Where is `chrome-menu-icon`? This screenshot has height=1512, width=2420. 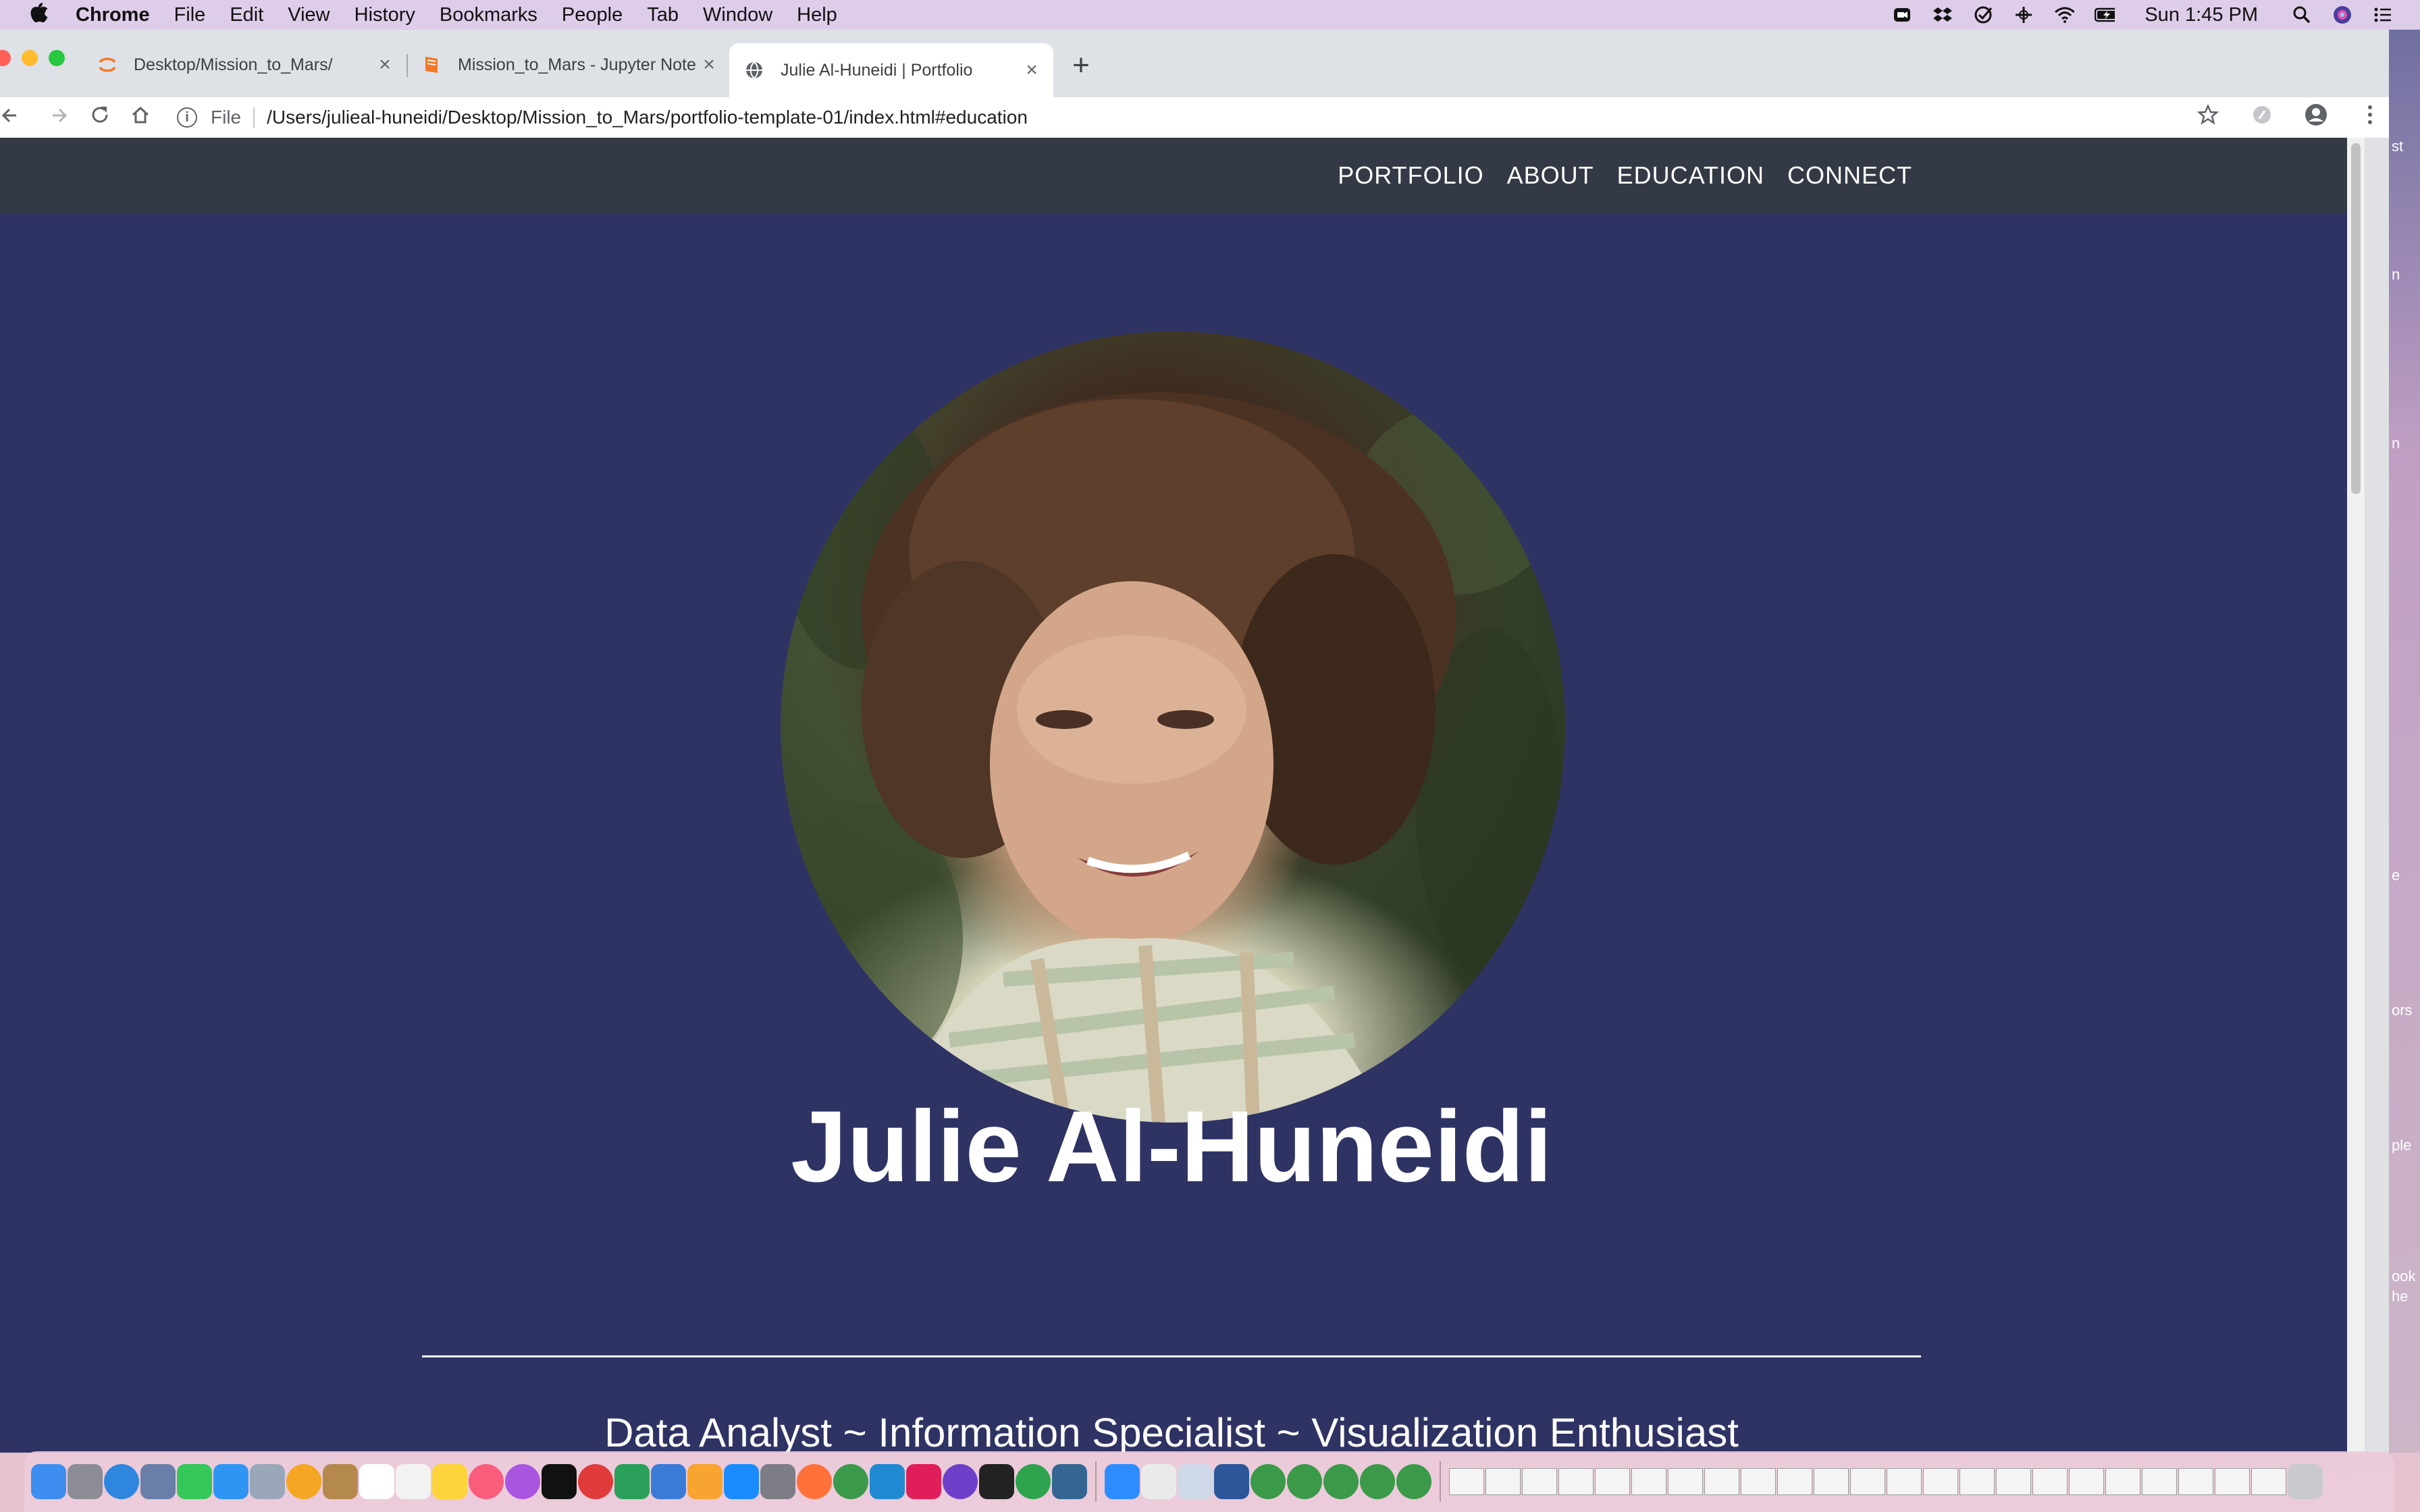
chrome-menu-icon is located at coordinates (2370, 118).